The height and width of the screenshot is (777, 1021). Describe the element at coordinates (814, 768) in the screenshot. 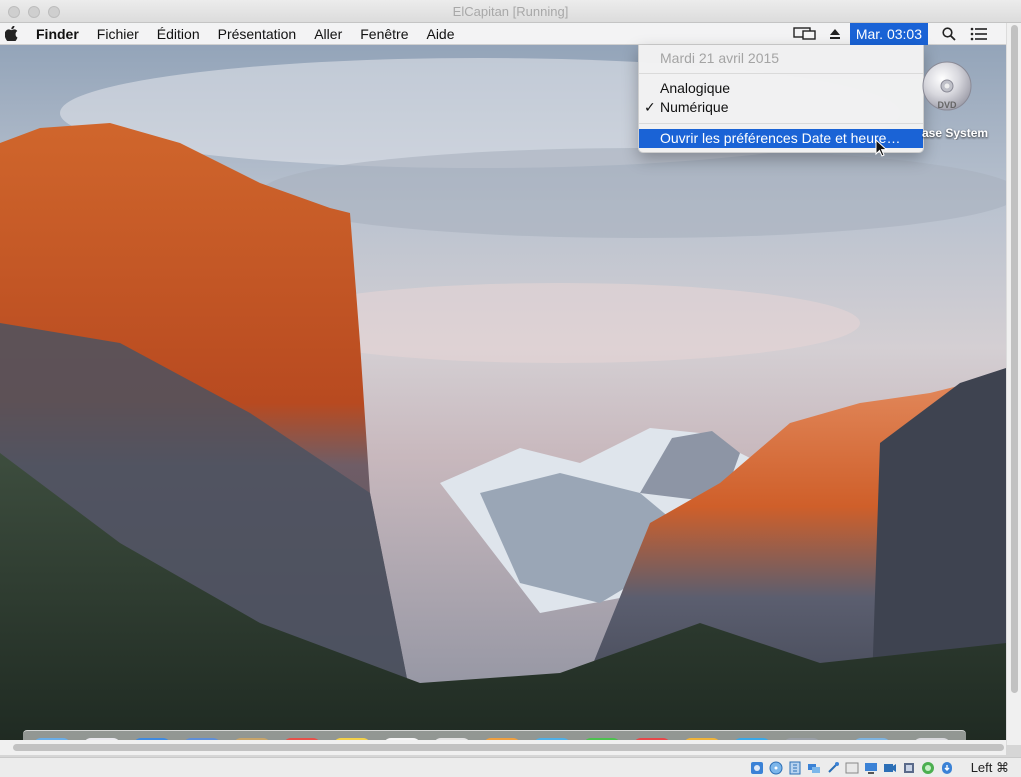

I see `network-icon` at that location.